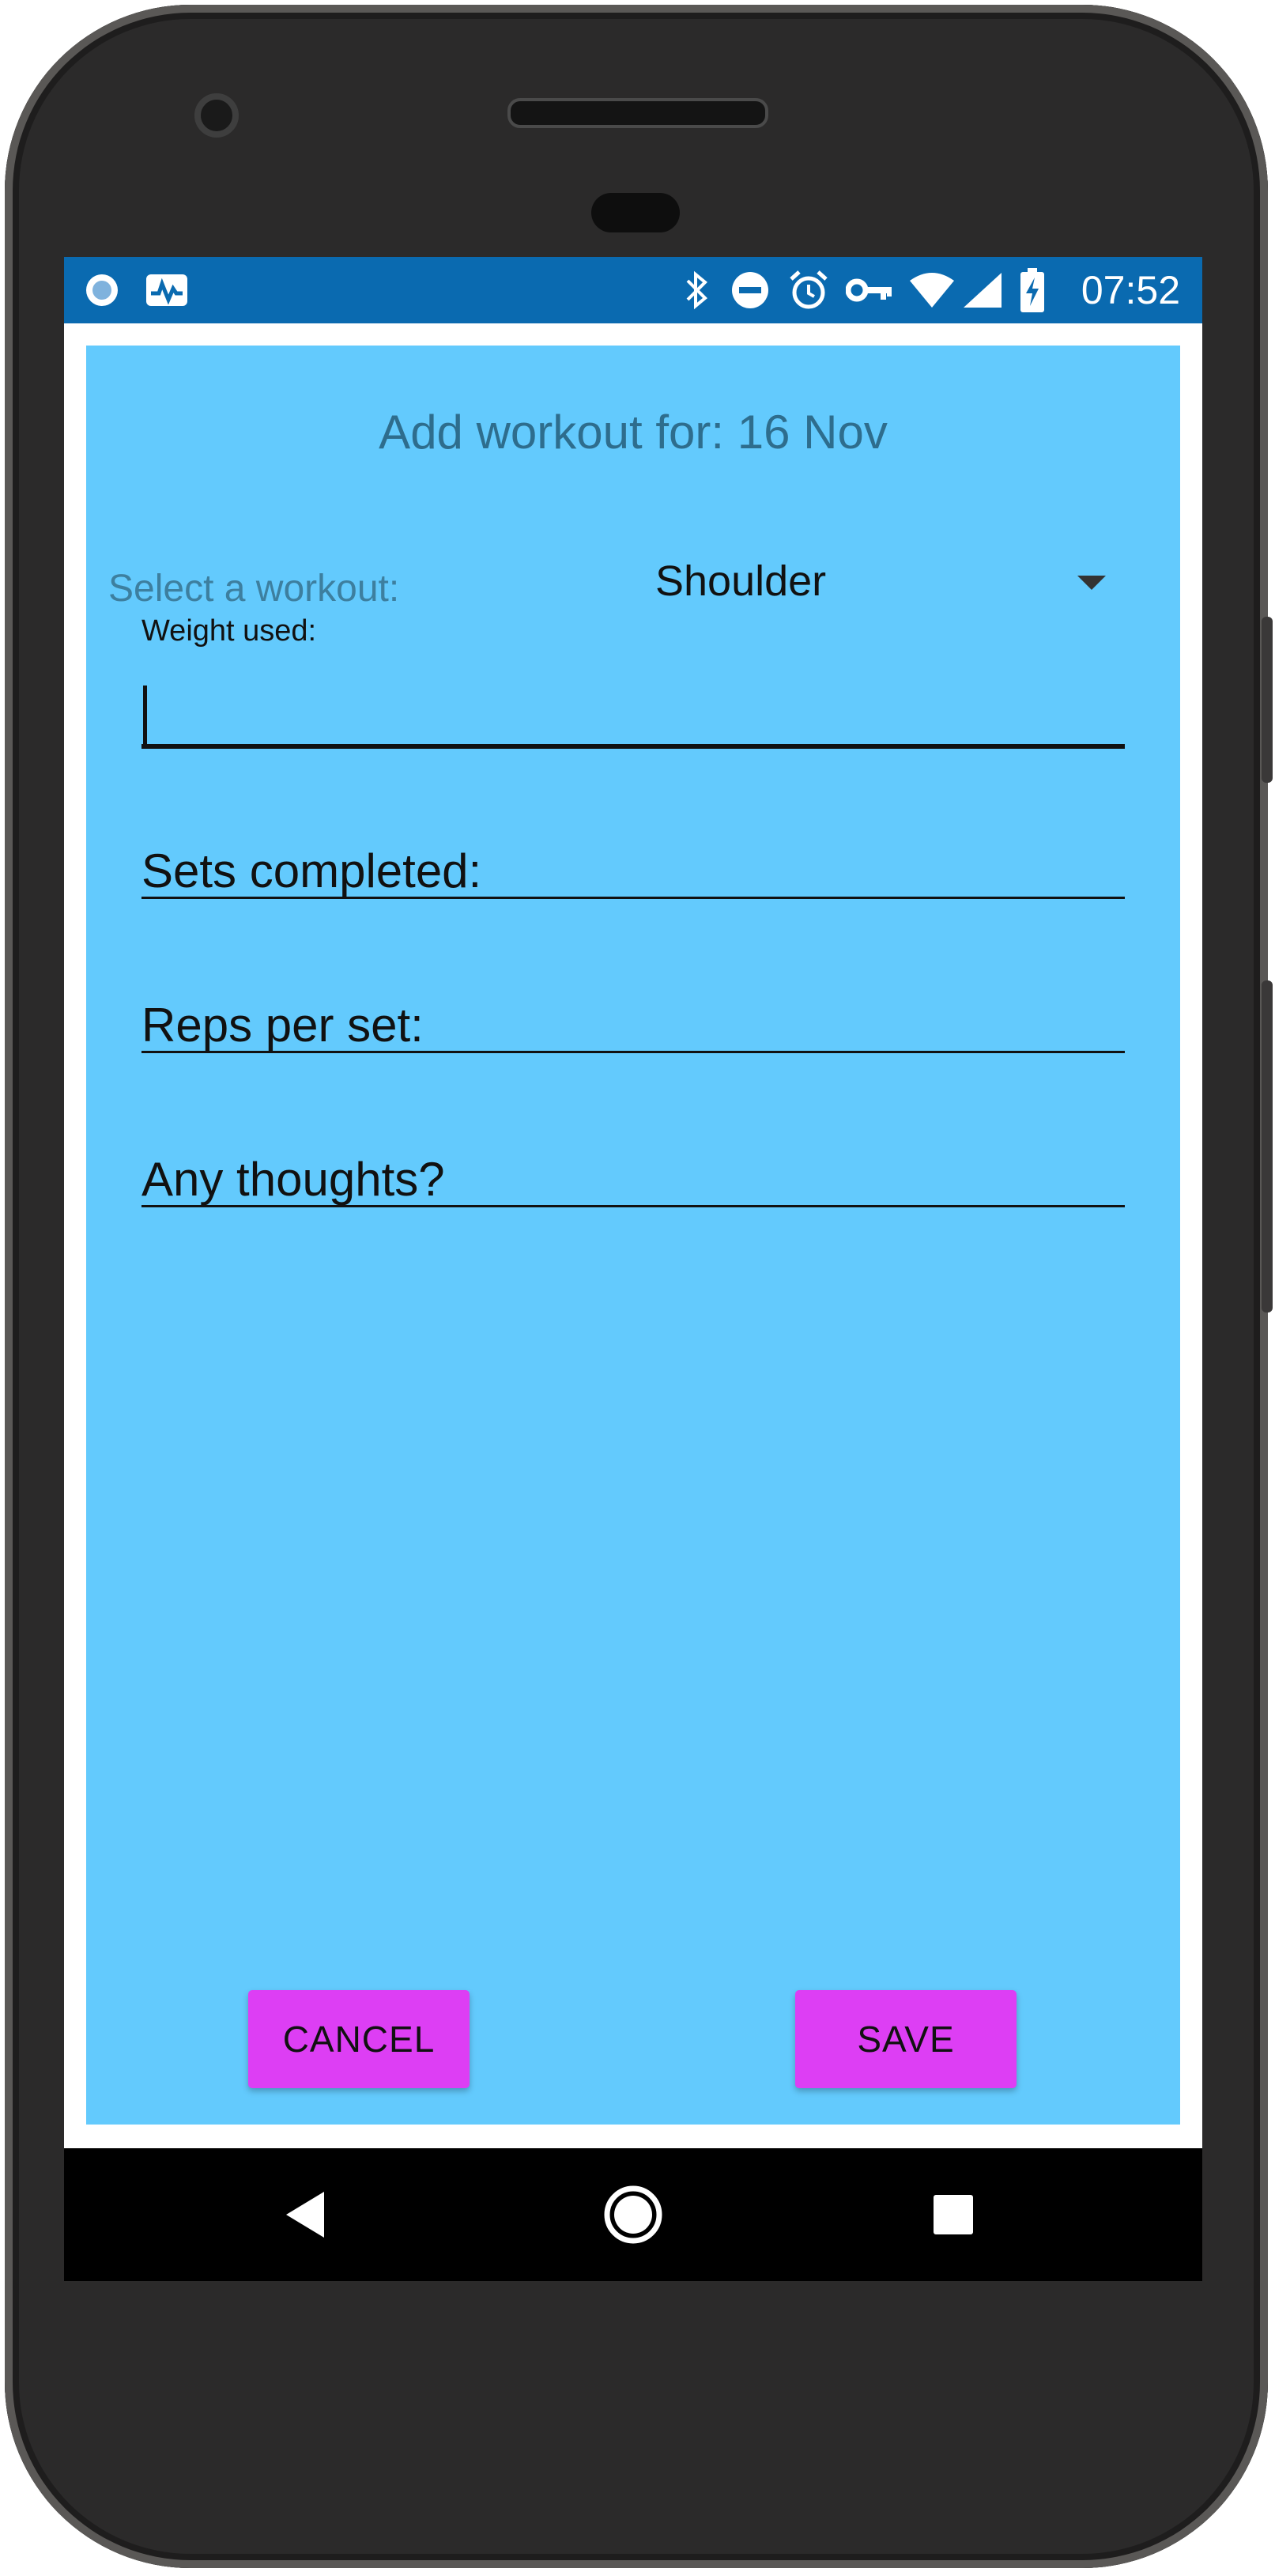 The height and width of the screenshot is (2576, 1275). What do you see at coordinates (633, 705) in the screenshot?
I see `weight-input` at bounding box center [633, 705].